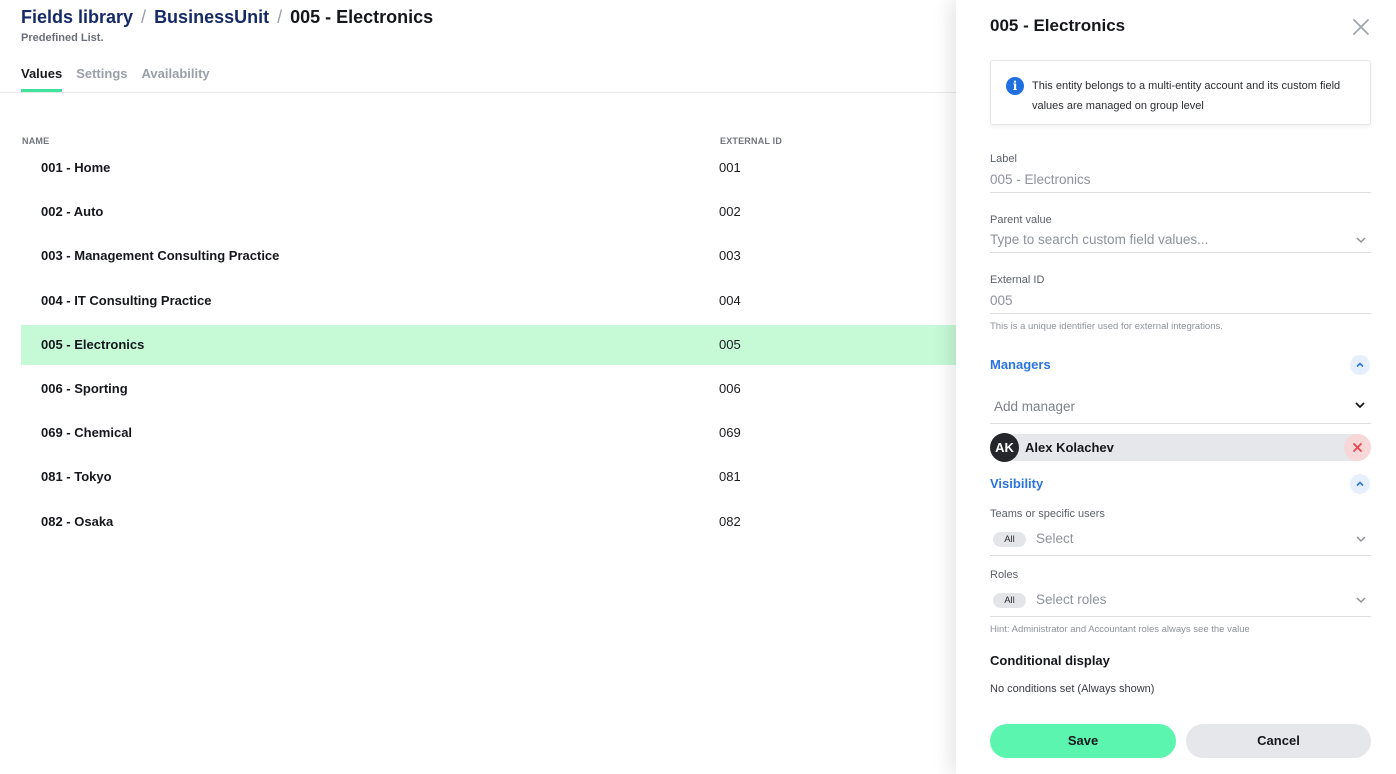 The image size is (1396, 774). What do you see at coordinates (488, 344) in the screenshot?
I see `table-row-selected: 005 - Electronics 005` at bounding box center [488, 344].